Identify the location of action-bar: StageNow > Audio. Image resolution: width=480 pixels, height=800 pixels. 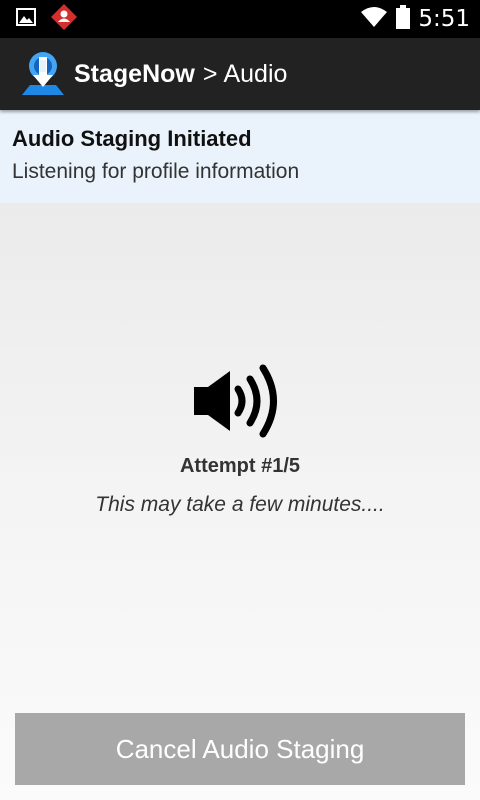
(240, 74).